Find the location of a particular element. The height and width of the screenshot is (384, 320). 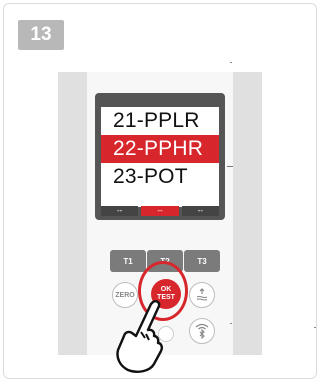

display-tick is located at coordinates (230, 166).